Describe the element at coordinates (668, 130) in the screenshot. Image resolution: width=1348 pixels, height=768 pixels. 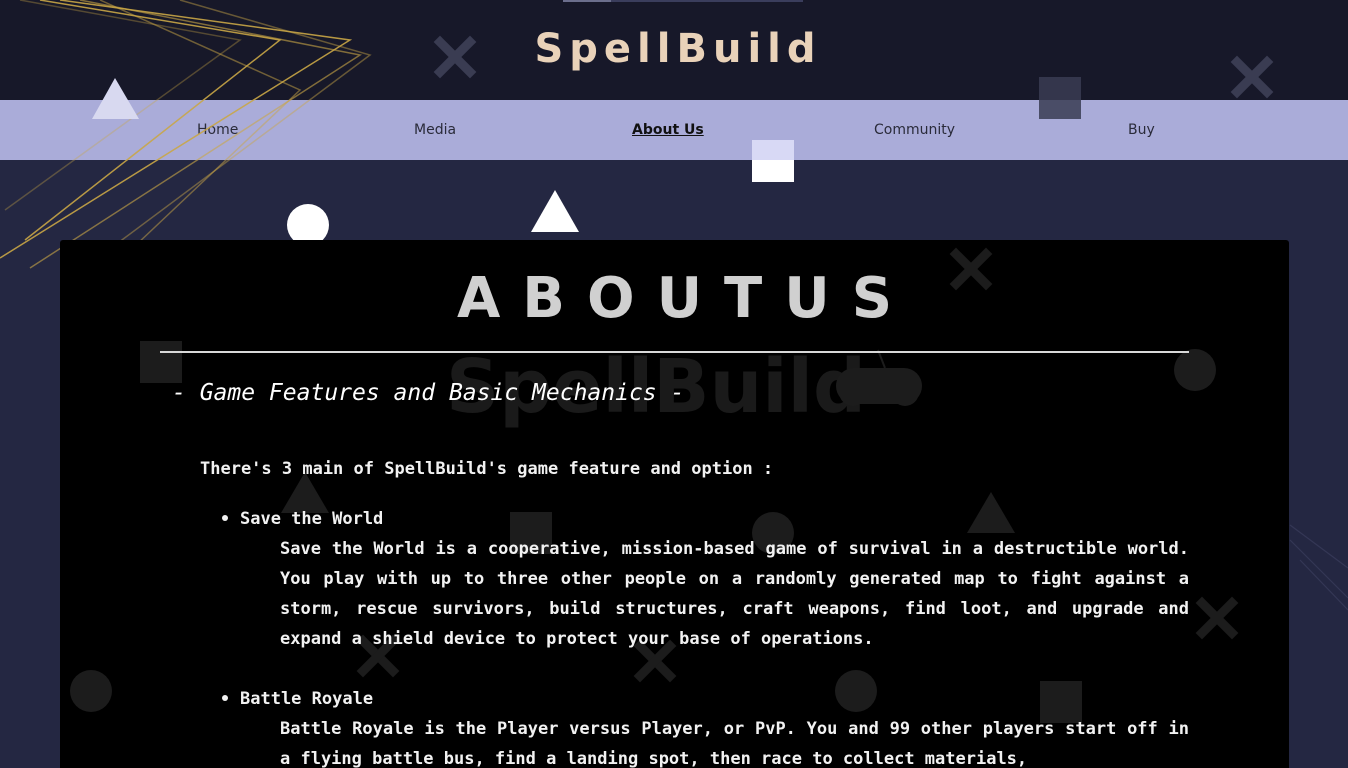
I see `nav-item-about-us: About Us` at that location.